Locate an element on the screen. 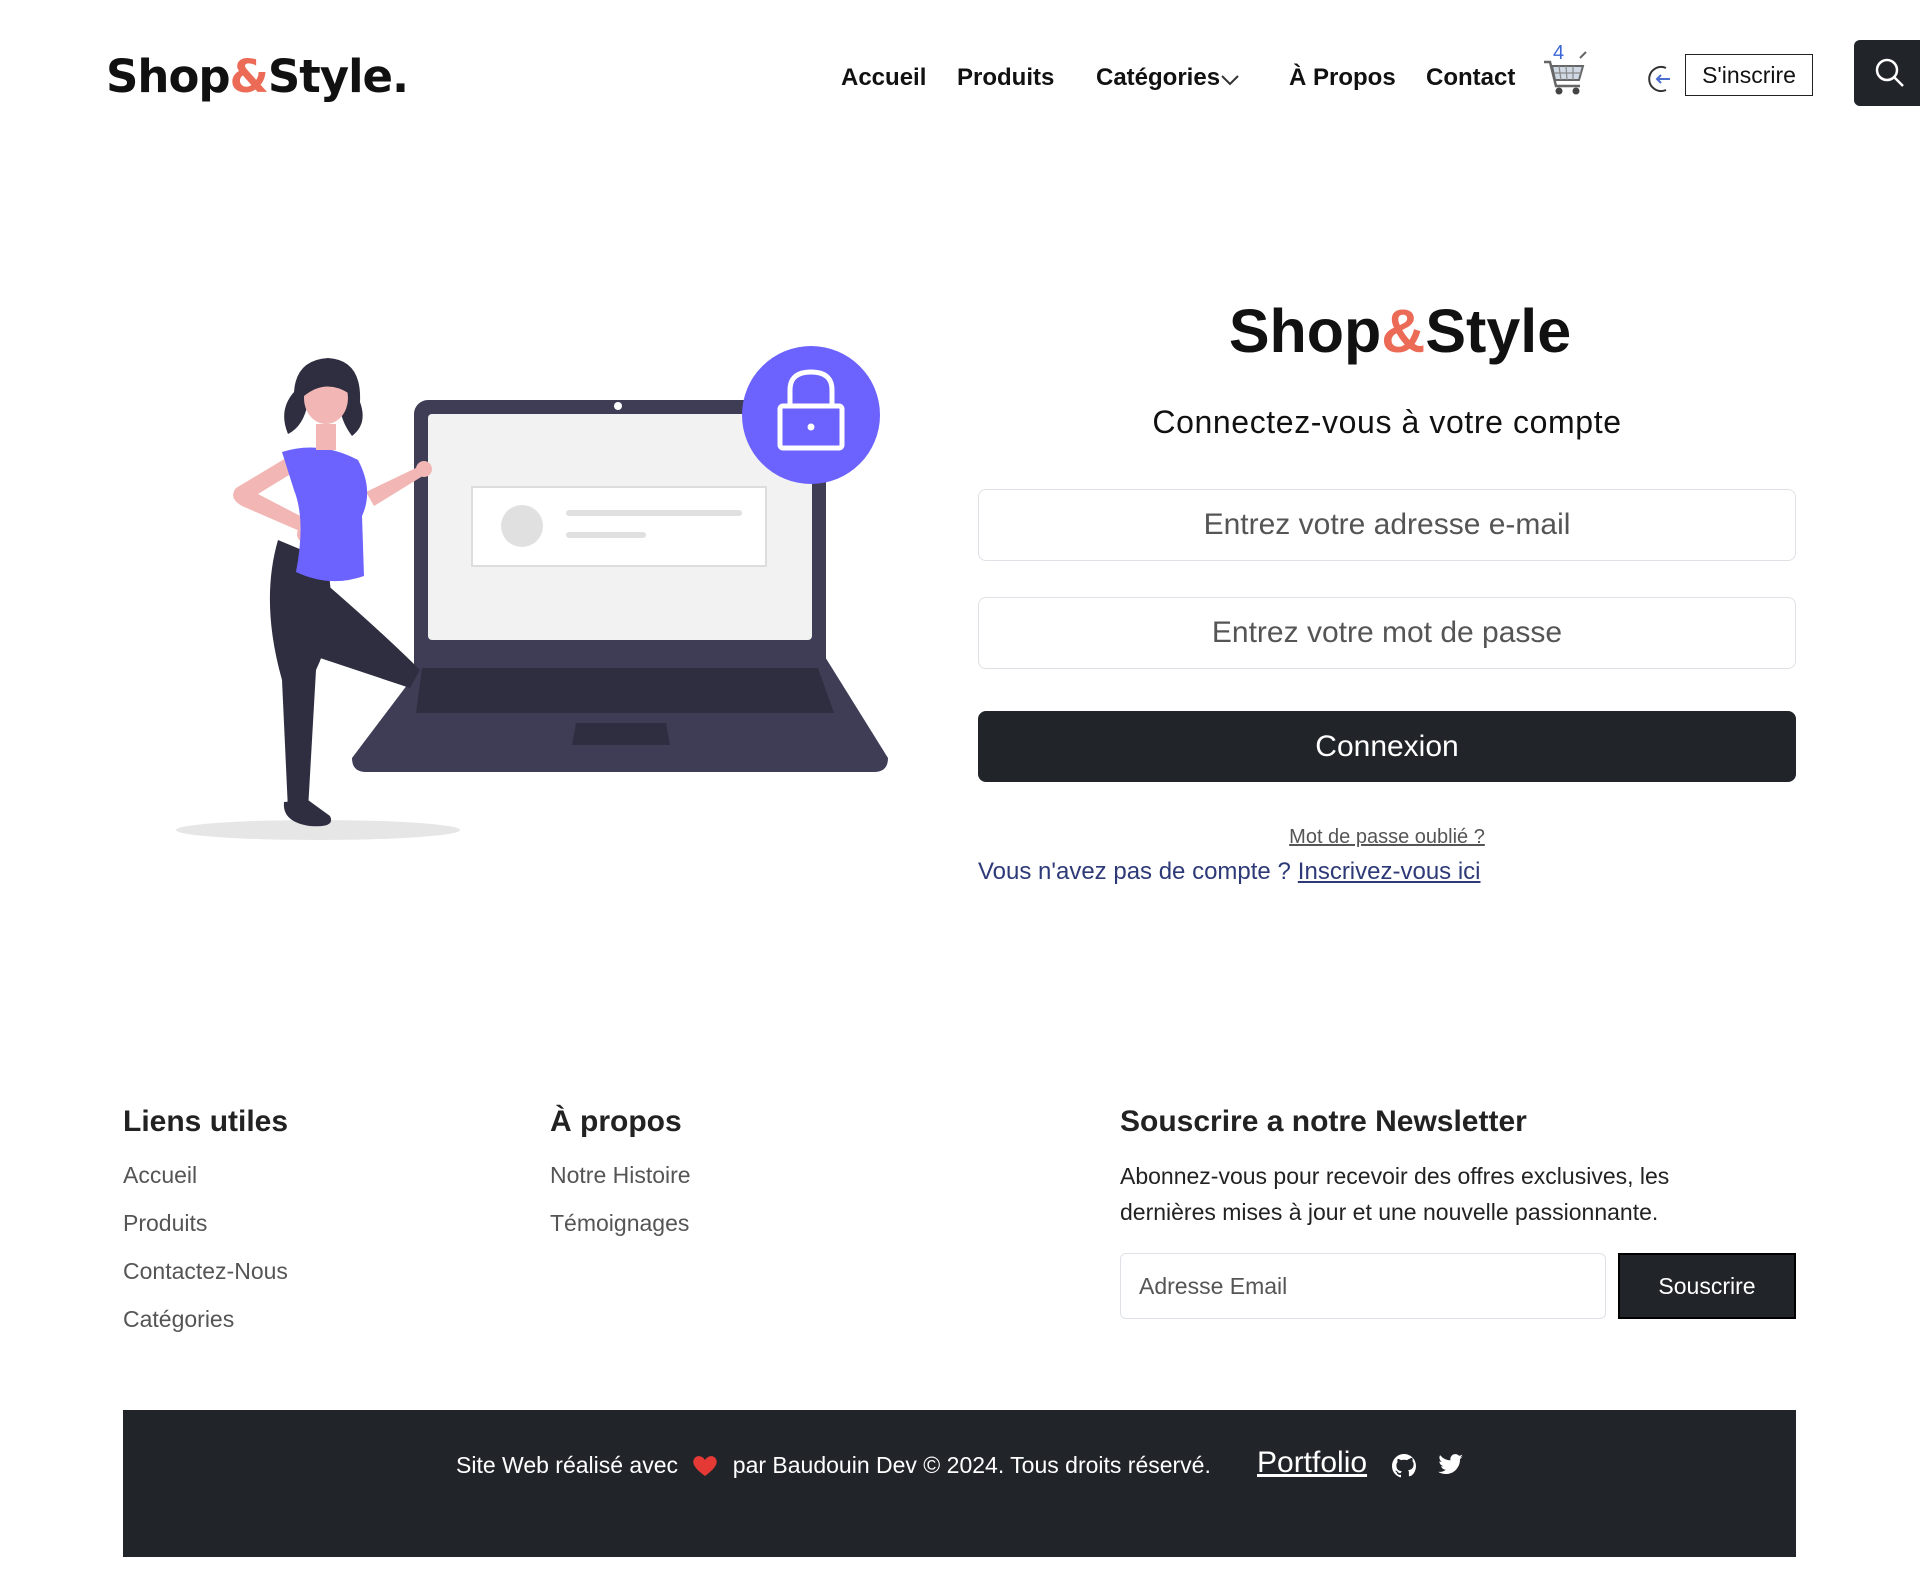 The height and width of the screenshot is (1593, 1920). footer-link-story: Notre Histoire is located at coordinates (620, 1175).